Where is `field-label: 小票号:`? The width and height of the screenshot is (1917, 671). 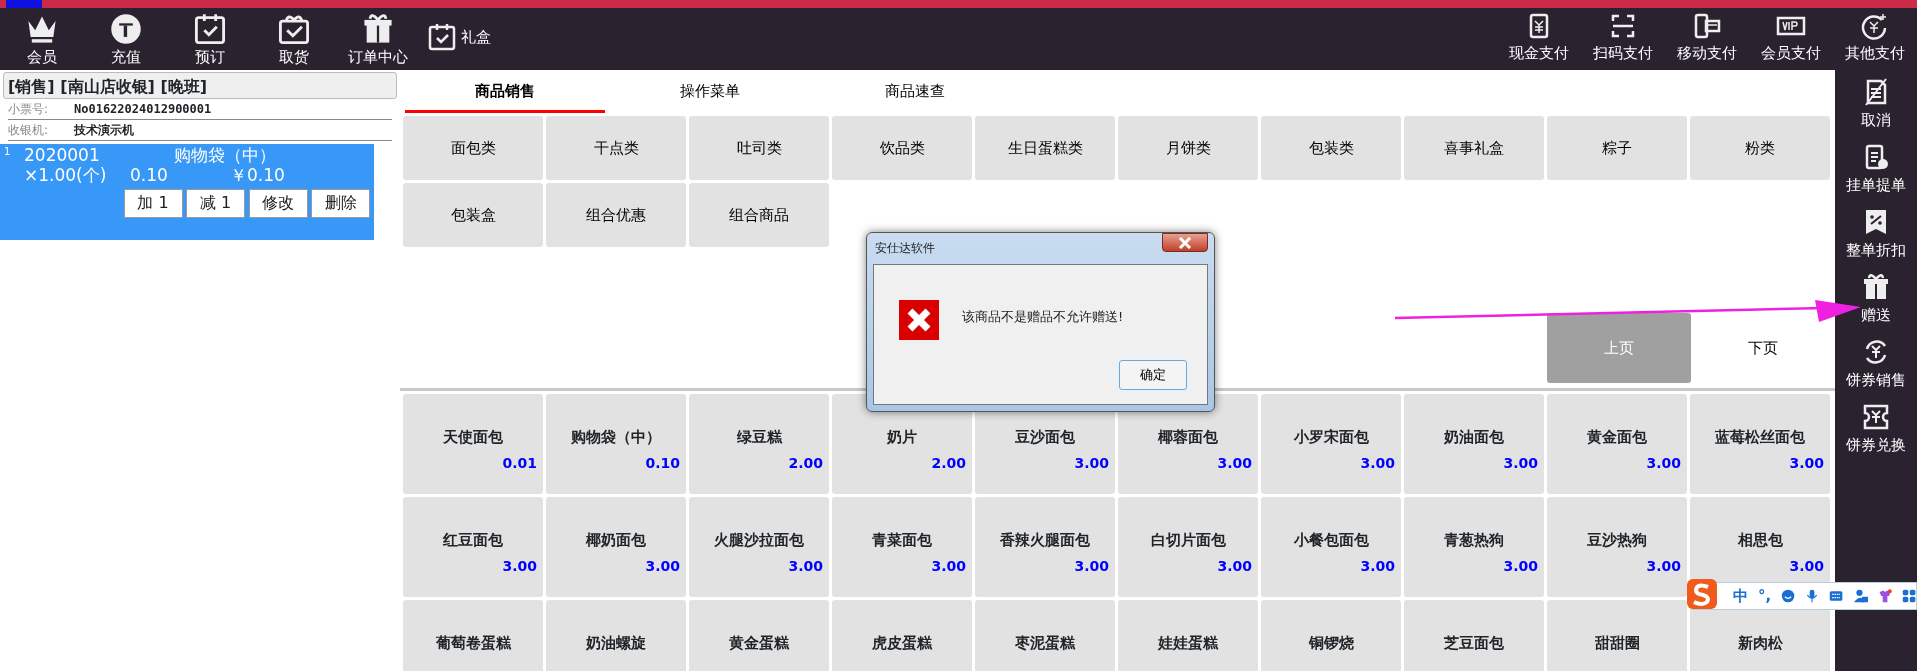 field-label: 小票号: is located at coordinates (29, 109).